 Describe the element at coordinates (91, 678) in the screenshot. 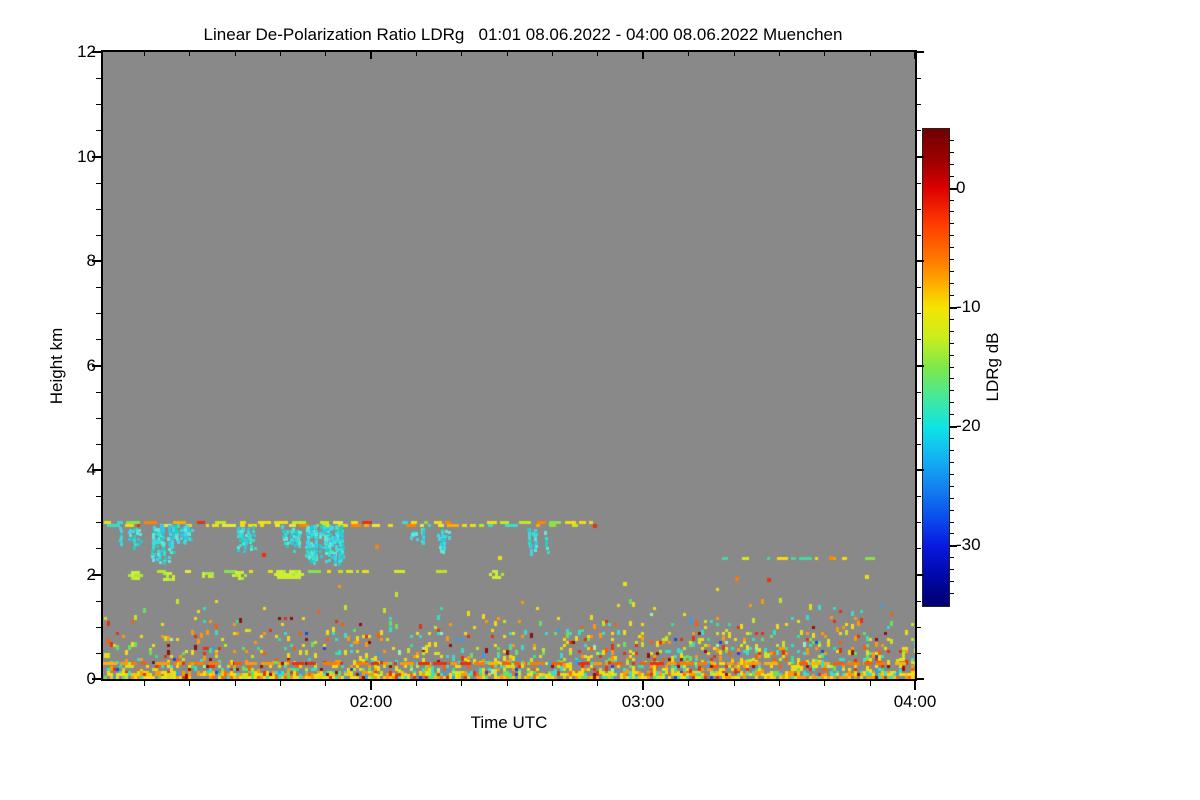

I see `y-tick-label: 0` at that location.